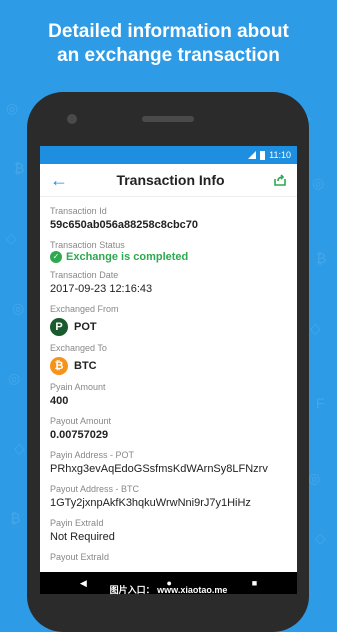 The image size is (337, 632). Describe the element at coordinates (168, 31) in the screenshot. I see `headline-line-1: Detailed information about` at that location.